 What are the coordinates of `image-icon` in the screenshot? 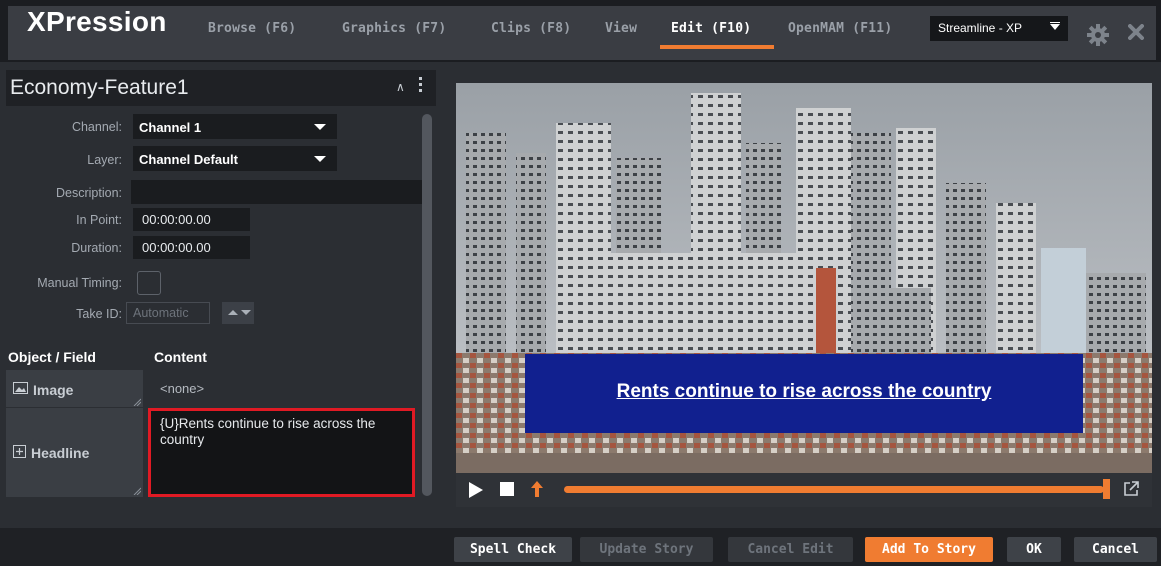 It's located at (20, 388).